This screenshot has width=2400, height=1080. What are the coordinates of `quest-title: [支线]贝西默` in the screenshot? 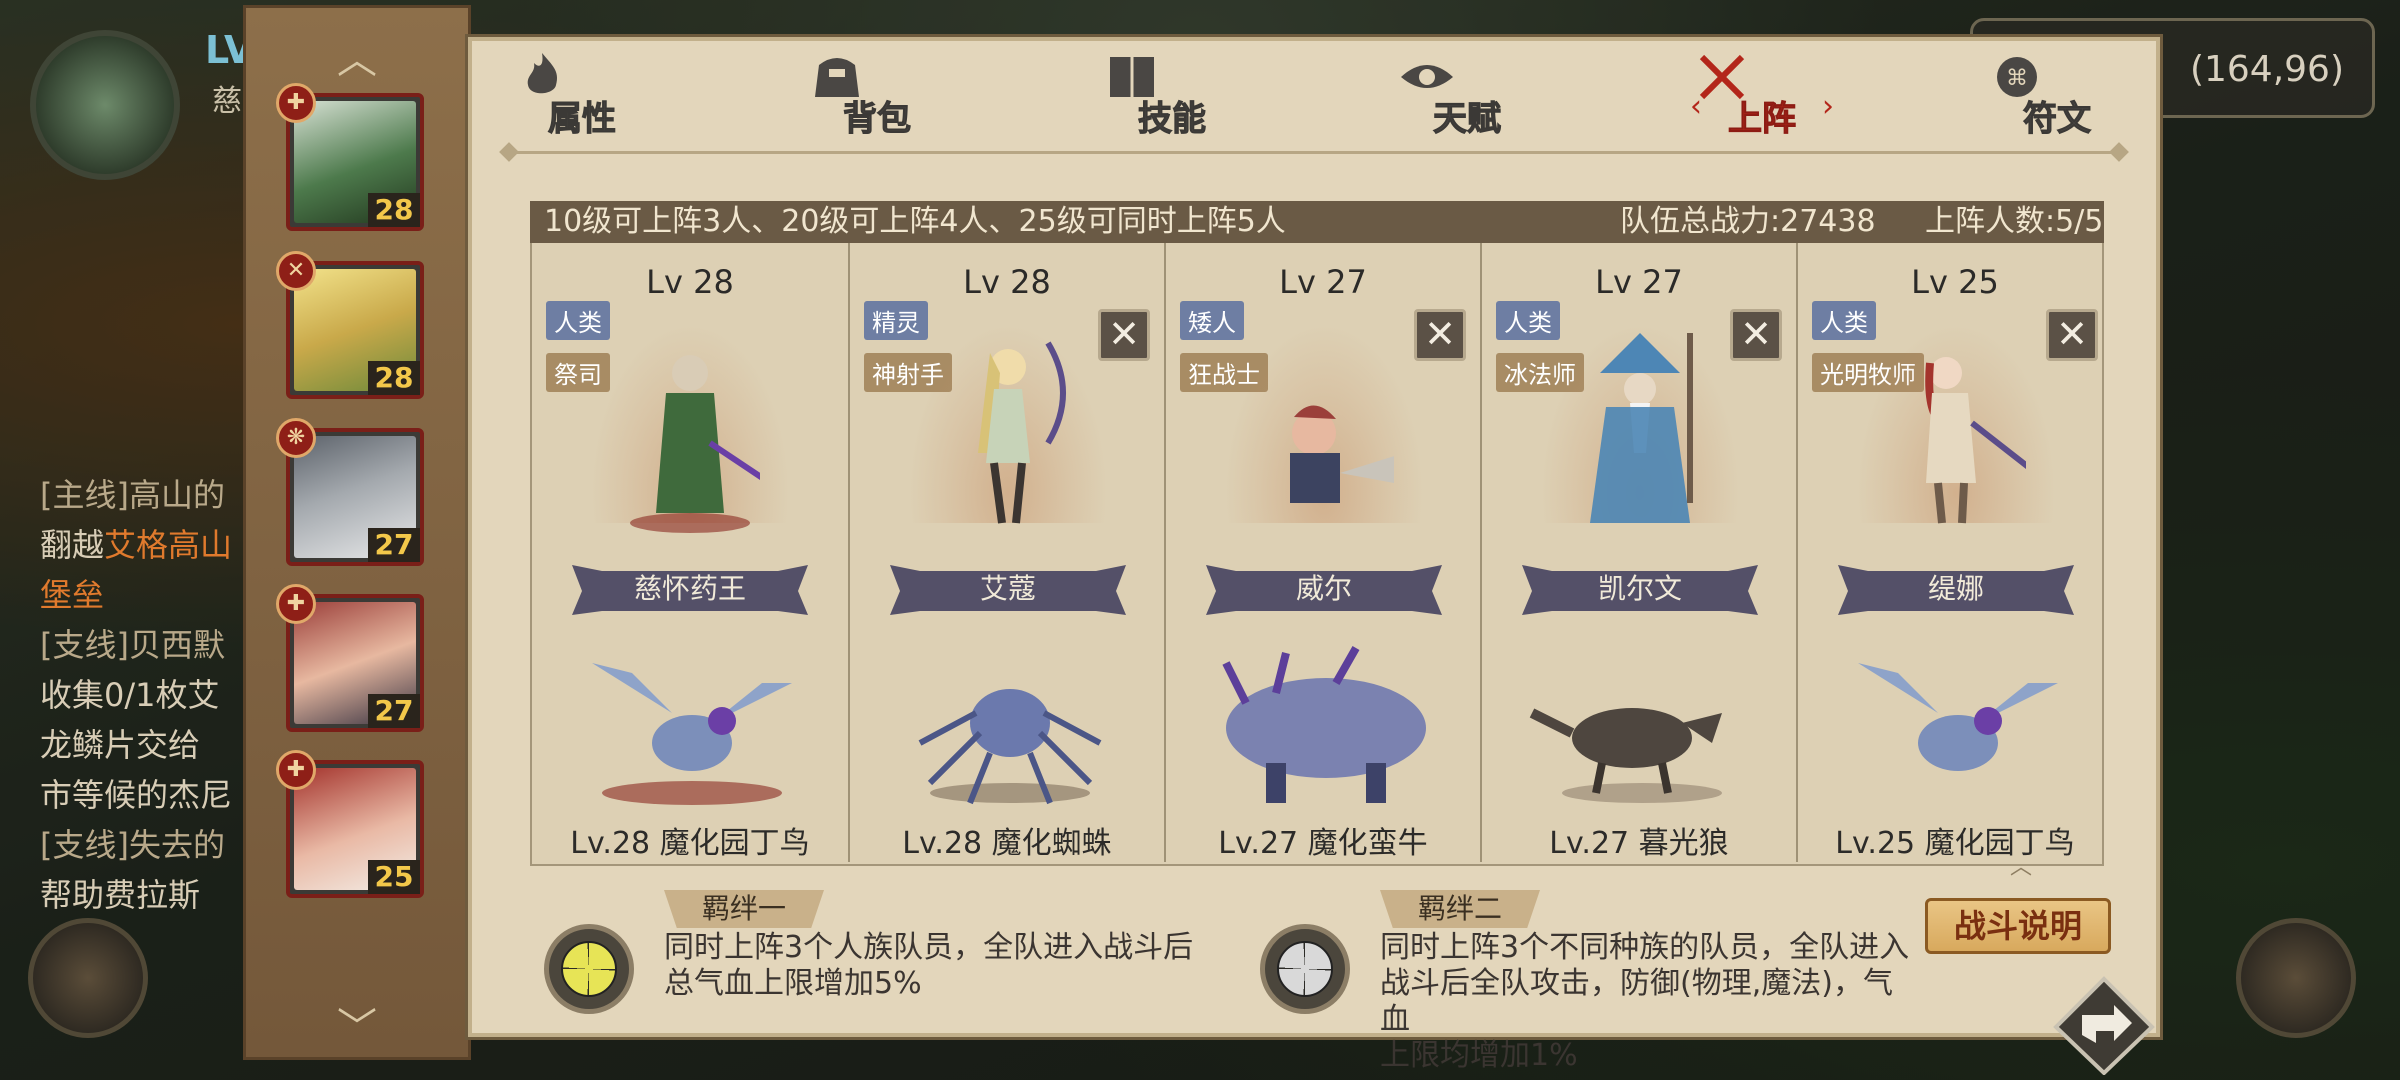 It's located at (132, 645).